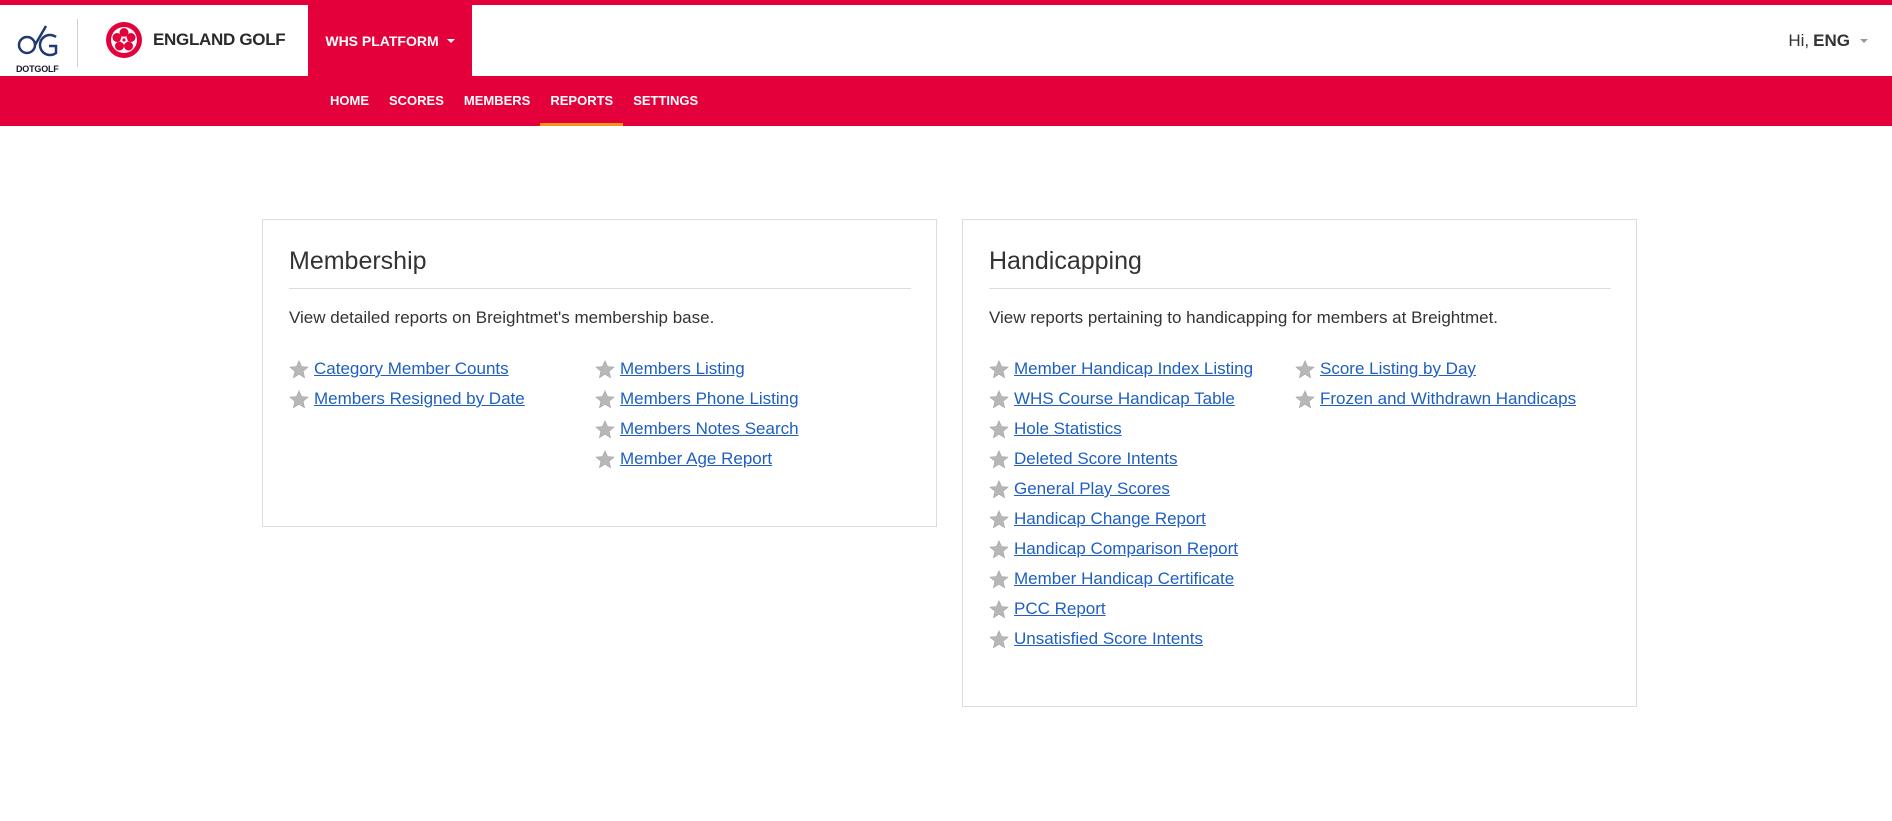 The height and width of the screenshot is (821, 1892). Describe the element at coordinates (419, 399) in the screenshot. I see `report-link-members-resigned-by-date: Members Resigned by Date` at that location.